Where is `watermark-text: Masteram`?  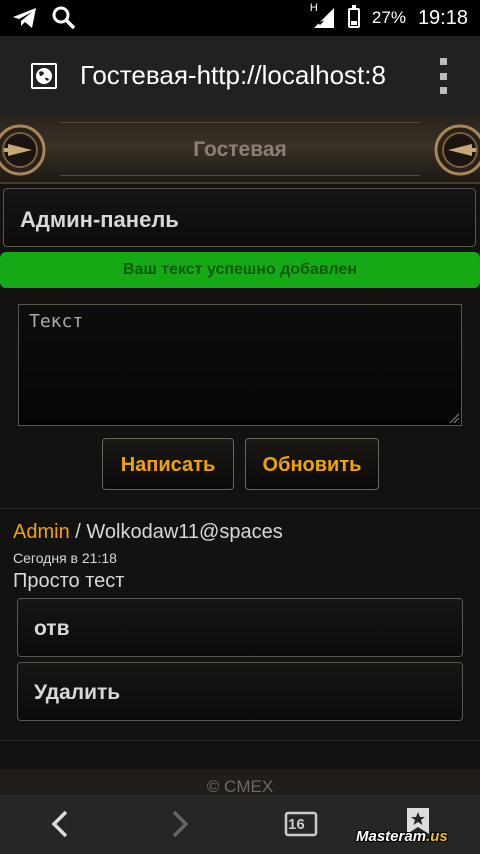
watermark-text: Masteram is located at coordinates (391, 836).